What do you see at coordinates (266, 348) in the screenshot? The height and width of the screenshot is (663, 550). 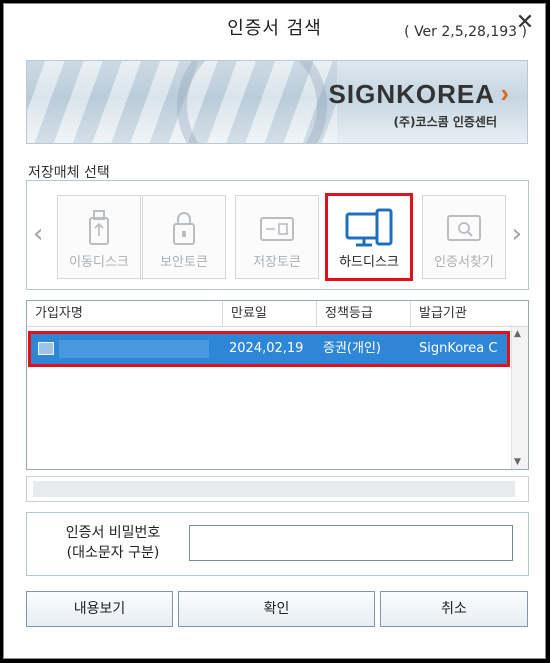 I see `cell-expiry: 2024,02,19` at bounding box center [266, 348].